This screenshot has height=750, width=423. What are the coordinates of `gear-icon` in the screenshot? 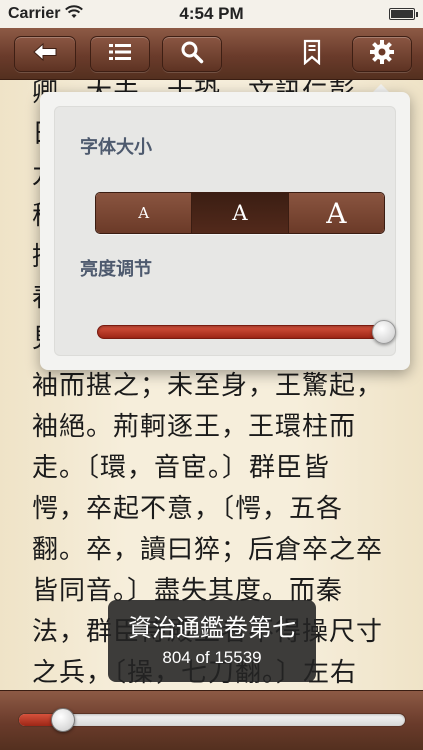 It's located at (382, 54).